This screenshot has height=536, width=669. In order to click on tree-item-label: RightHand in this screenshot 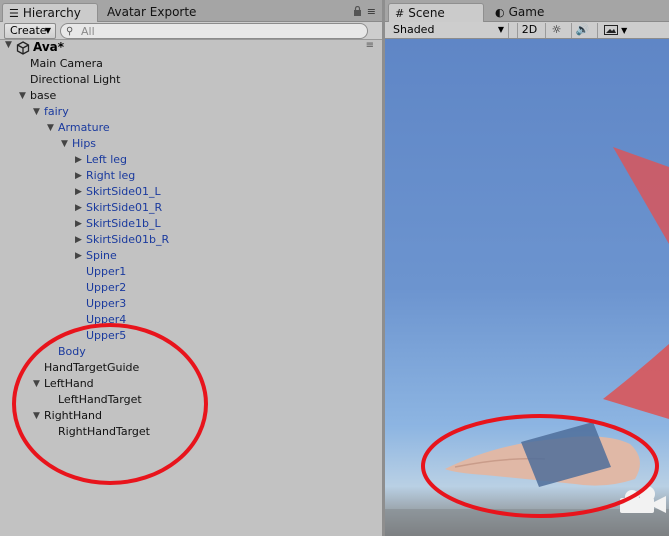, I will do `click(73, 415)`.